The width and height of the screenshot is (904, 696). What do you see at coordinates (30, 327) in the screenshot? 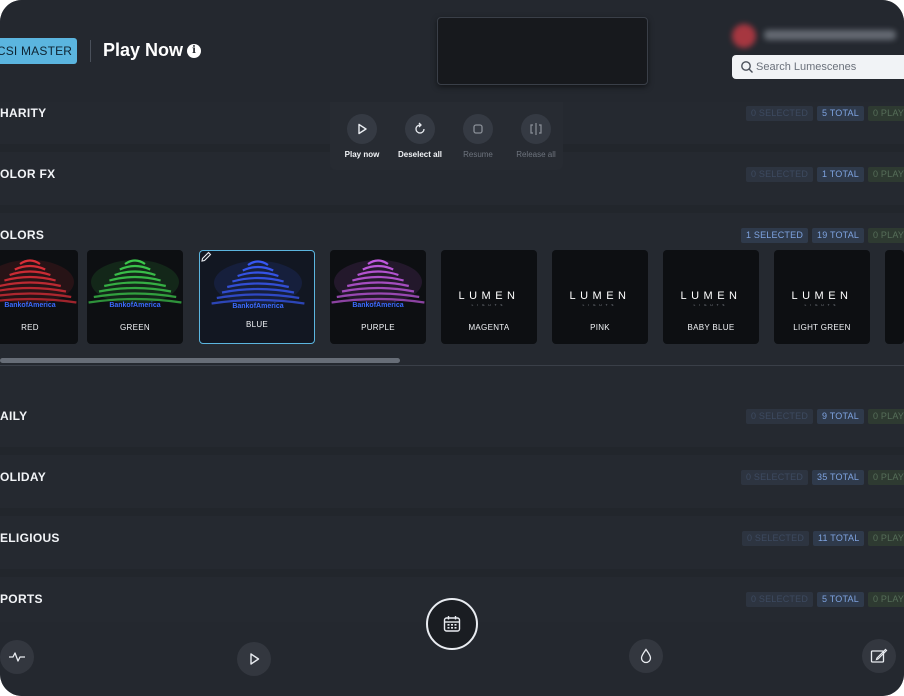
I see `scene-name: RED` at bounding box center [30, 327].